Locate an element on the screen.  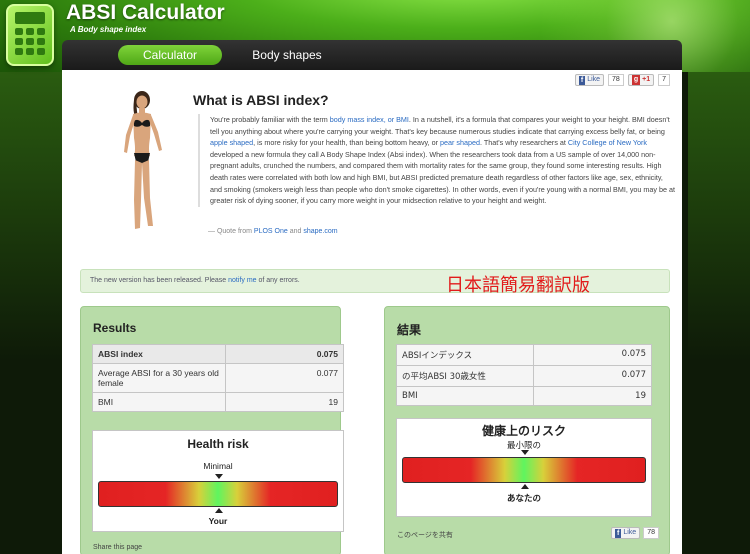
notice-suffix: of any errors. is located at coordinates (278, 280).